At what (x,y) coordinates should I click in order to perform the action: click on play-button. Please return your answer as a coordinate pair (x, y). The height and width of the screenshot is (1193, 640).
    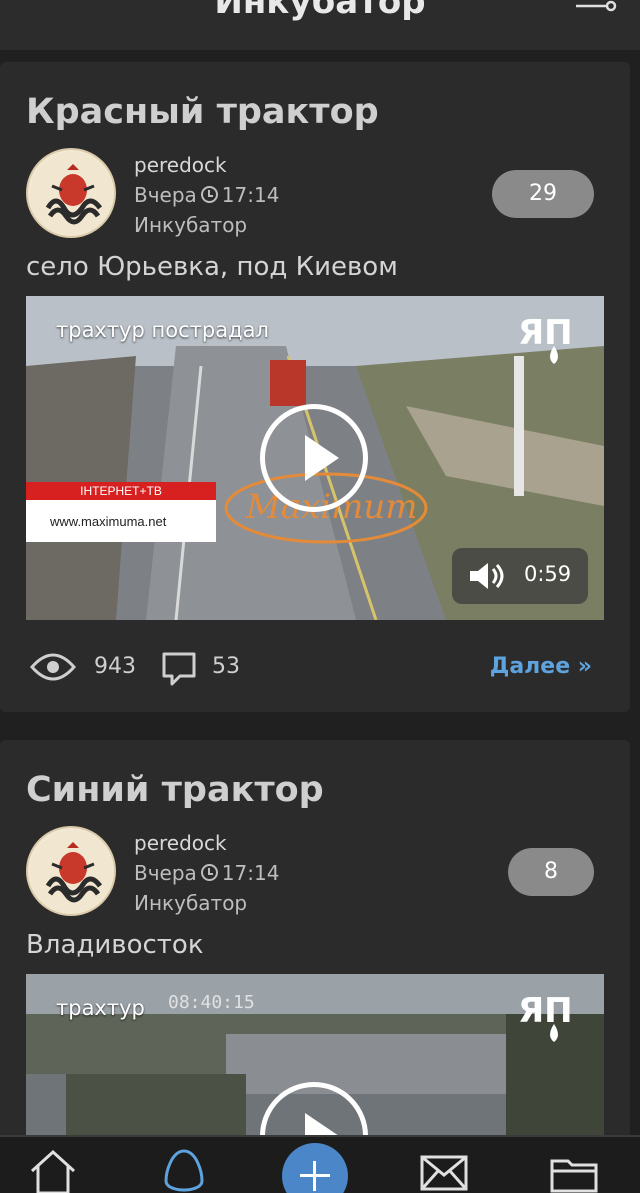
    Looking at the image, I should click on (314, 458).